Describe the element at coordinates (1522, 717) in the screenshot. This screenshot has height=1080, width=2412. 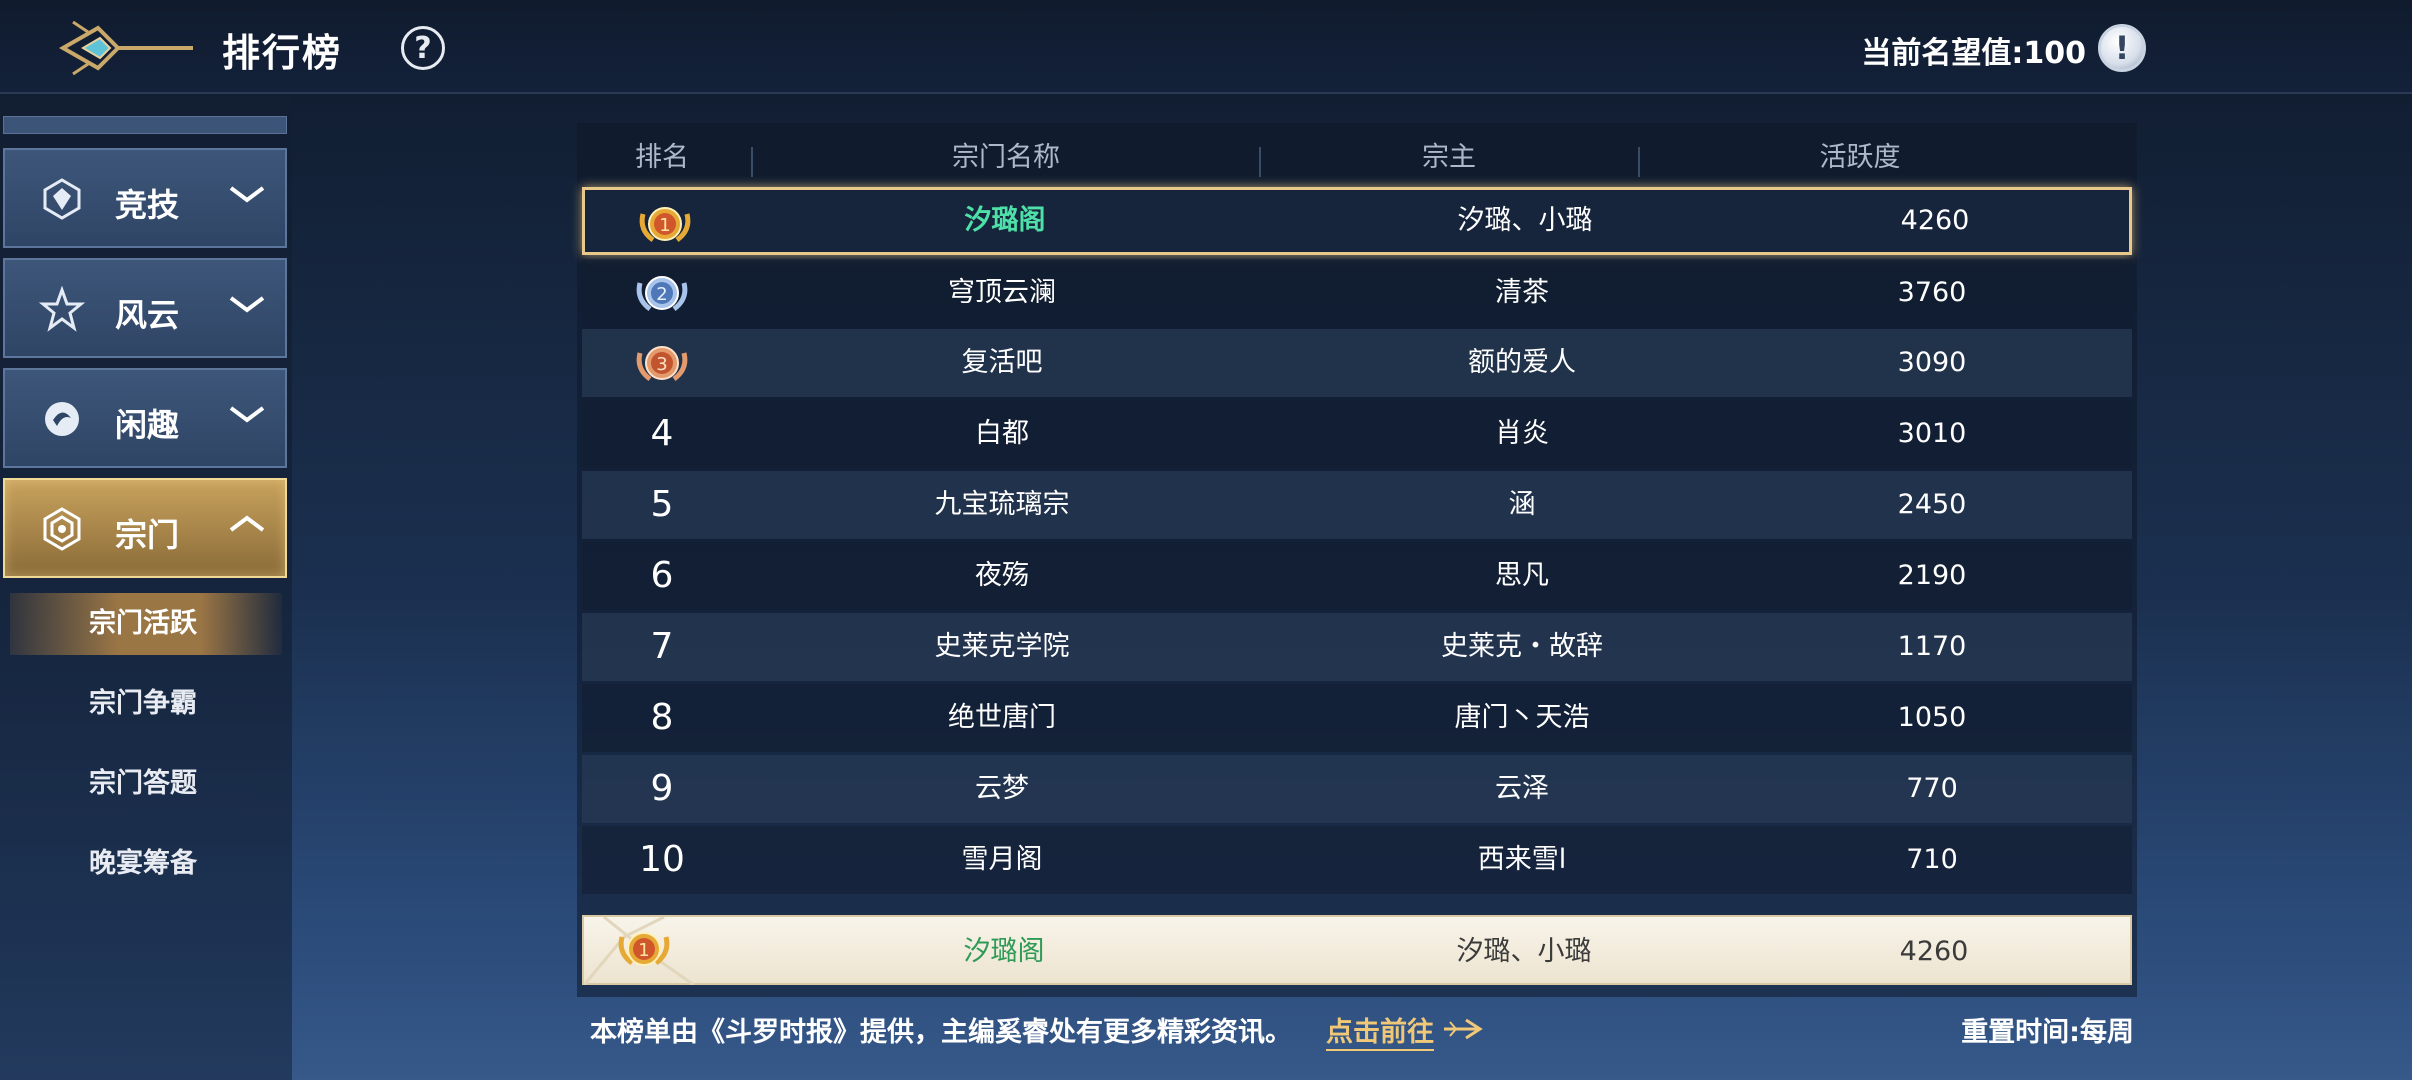
I see `sect-leader: 唐门丶天浩` at that location.